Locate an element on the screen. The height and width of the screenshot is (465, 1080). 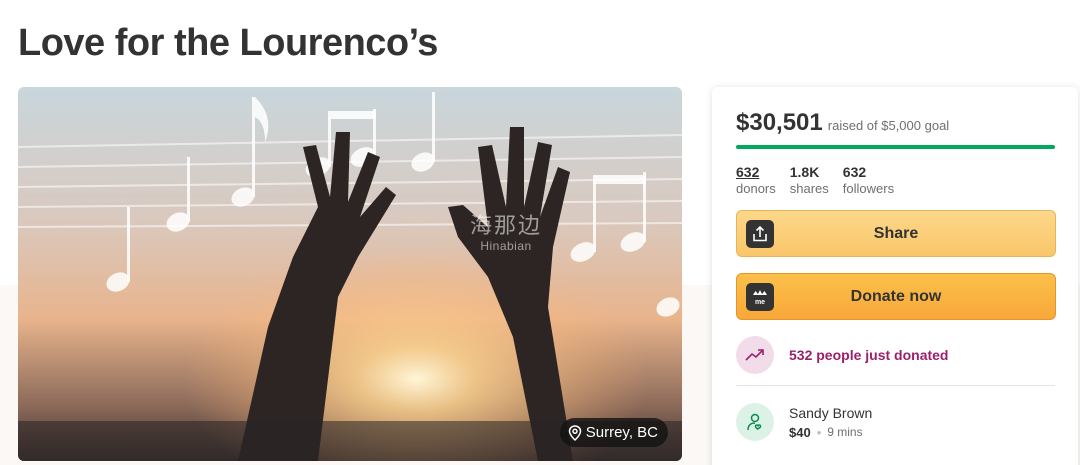
campaign-stats: 632 donors 1.8K shares 632 followers is located at coordinates (815, 180).